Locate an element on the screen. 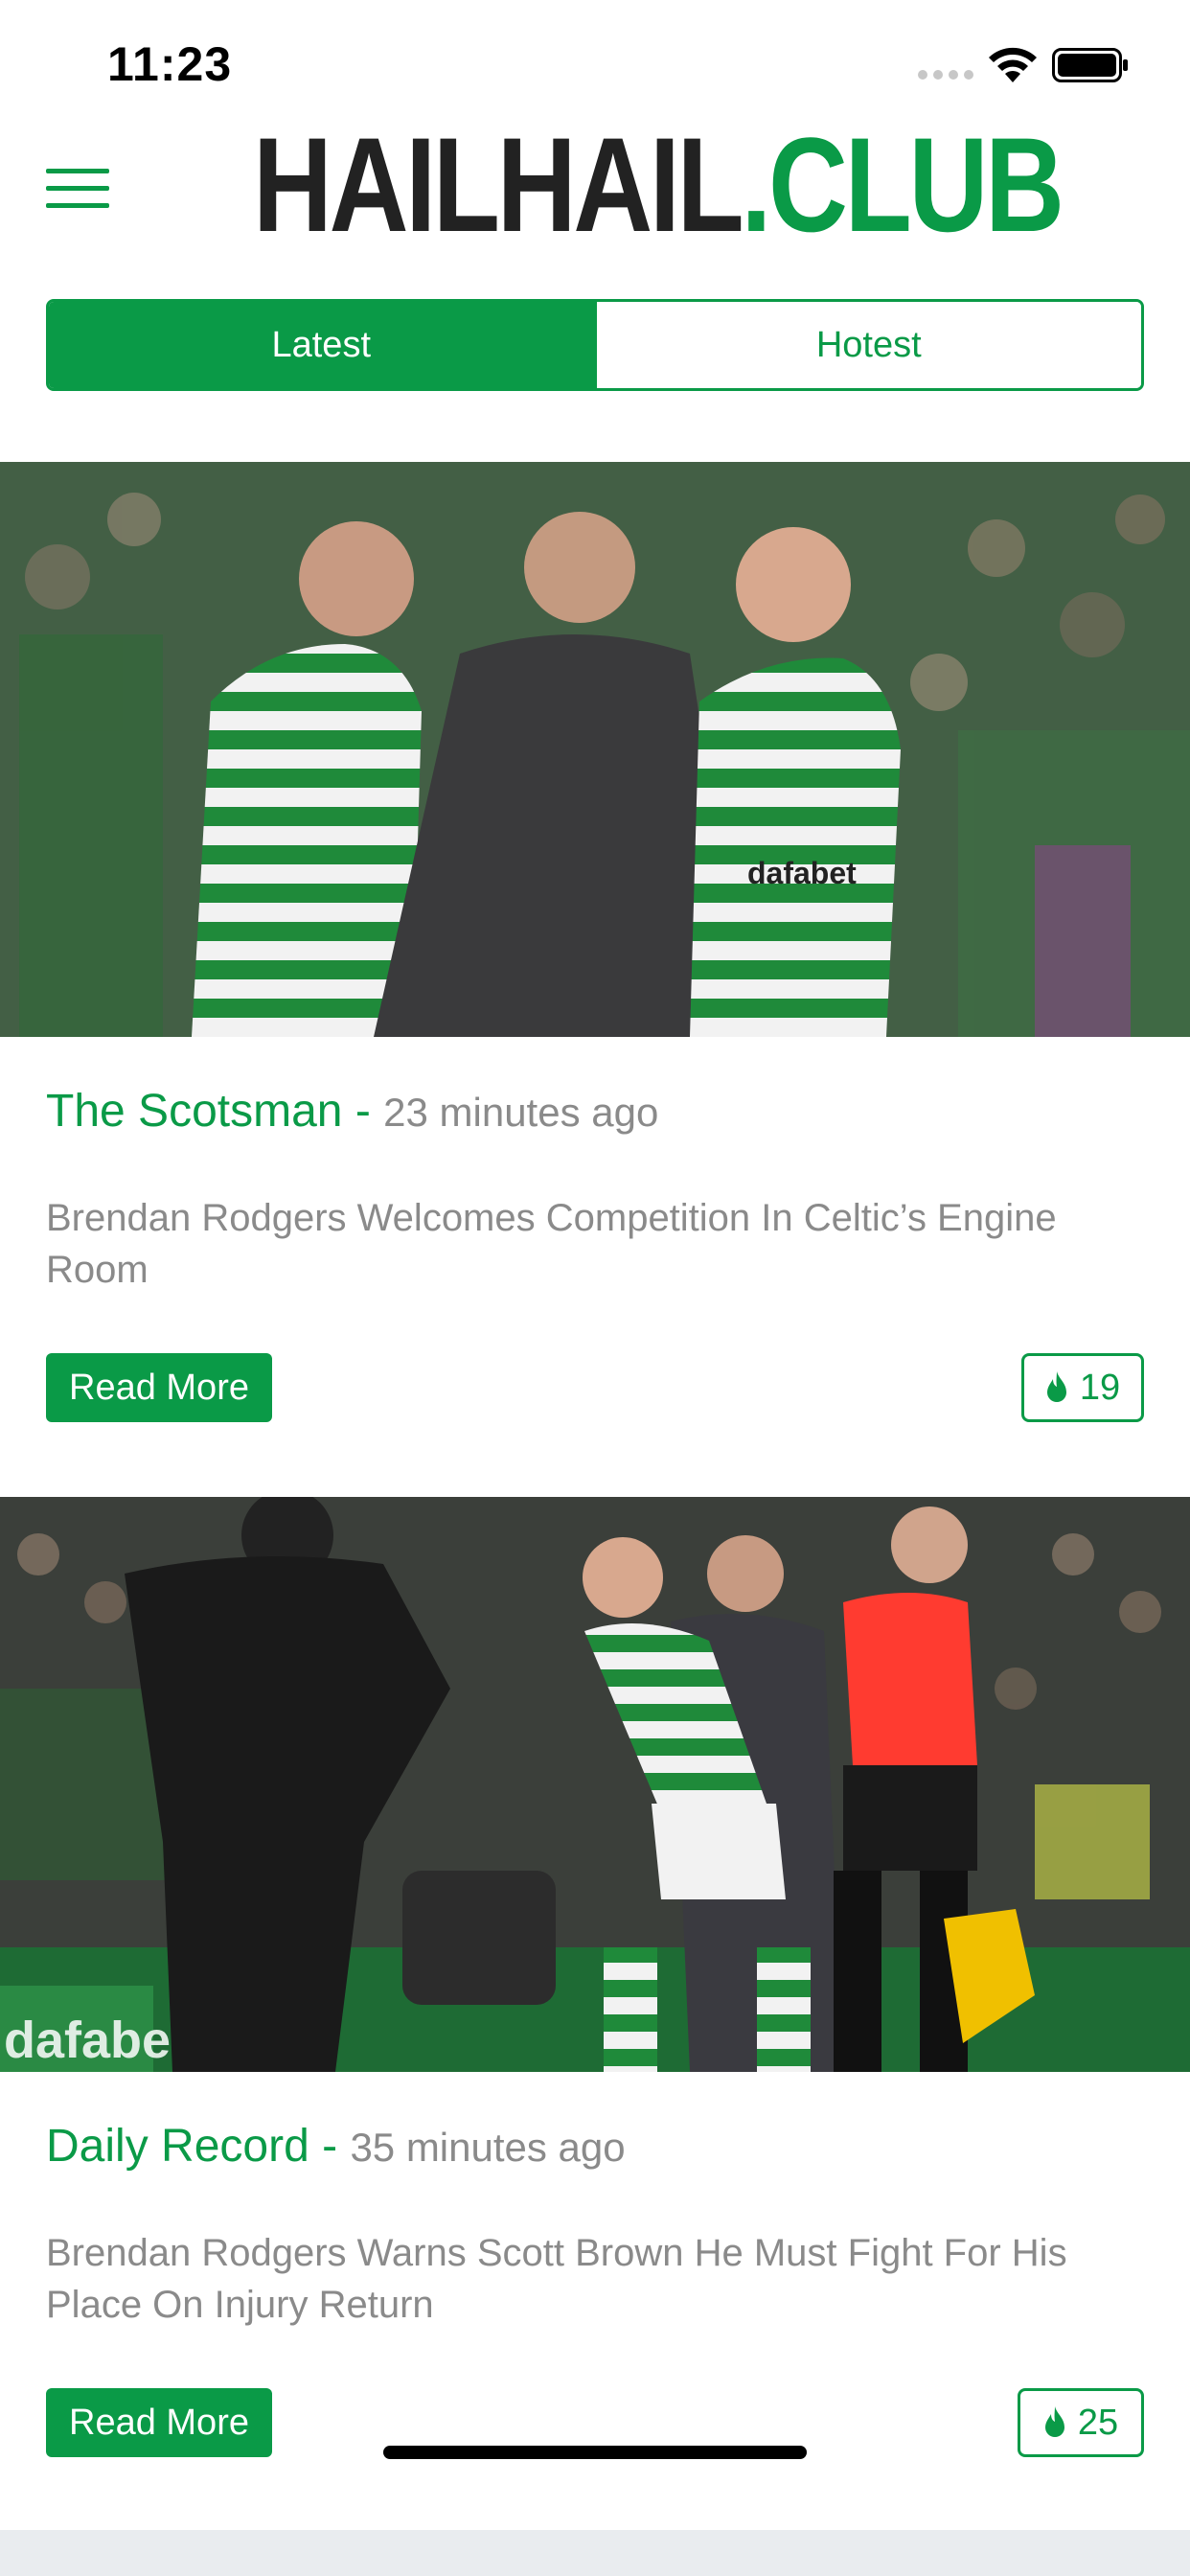  wifi-icon is located at coordinates (1013, 64).